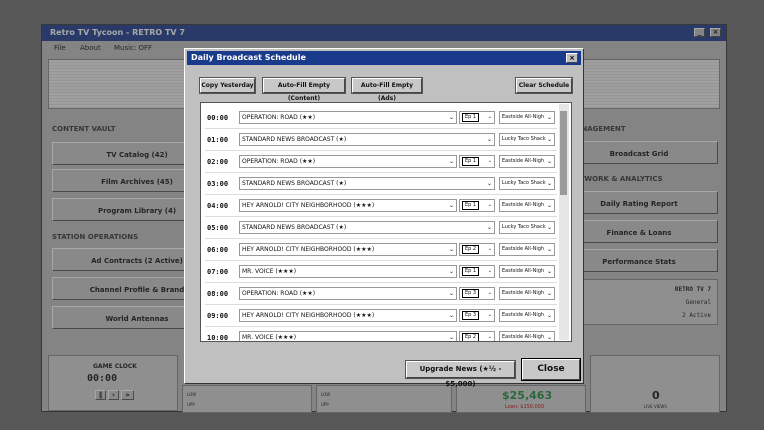 This screenshot has height=430, width=764. Describe the element at coordinates (551, 369) in the screenshot. I see `close-button: Close` at that location.